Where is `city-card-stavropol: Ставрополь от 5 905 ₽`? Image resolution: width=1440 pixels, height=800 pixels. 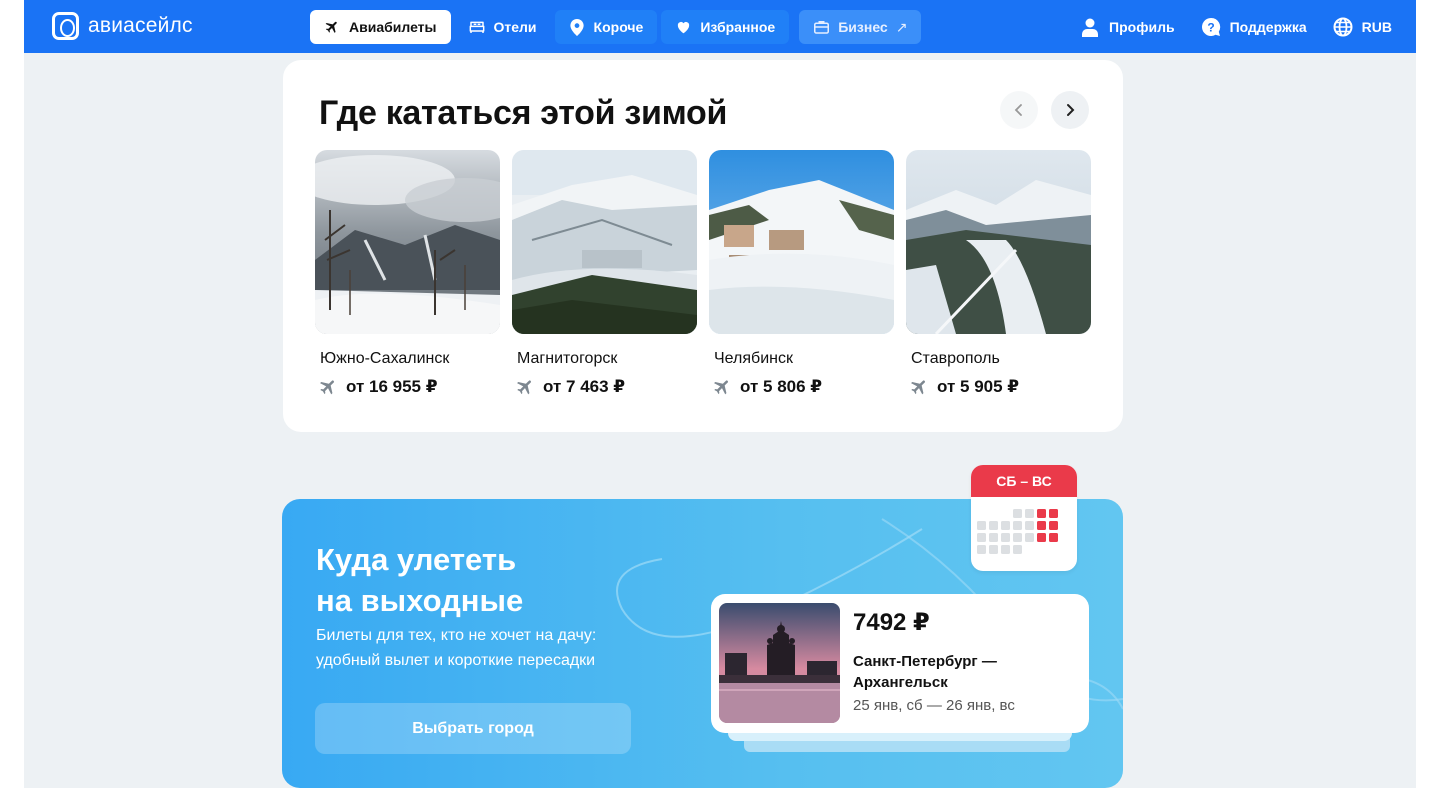
city-card-stavropol: Ставрополь от 5 905 ₽ is located at coordinates (998, 273).